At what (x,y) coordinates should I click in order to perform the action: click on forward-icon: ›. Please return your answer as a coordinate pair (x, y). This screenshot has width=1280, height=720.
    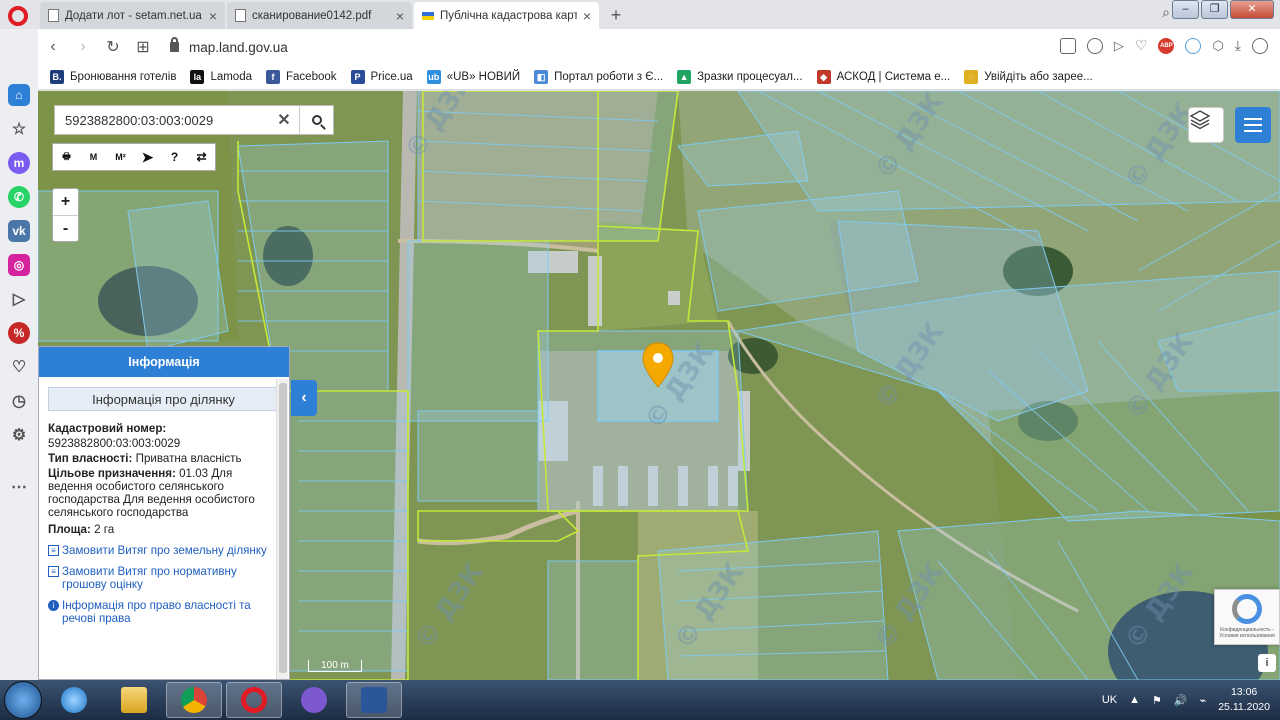
    Looking at the image, I should click on (83, 47).